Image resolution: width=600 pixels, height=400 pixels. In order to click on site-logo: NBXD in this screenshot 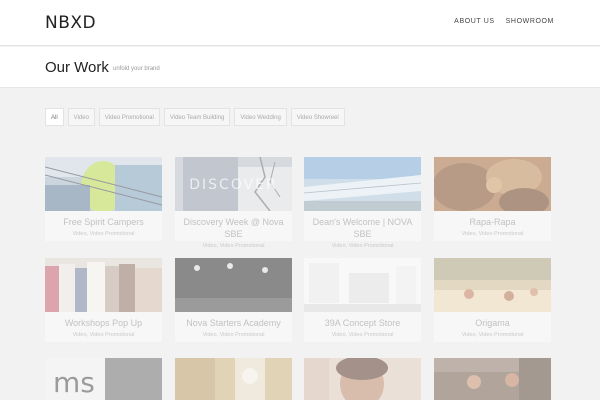, I will do `click(70, 23)`.